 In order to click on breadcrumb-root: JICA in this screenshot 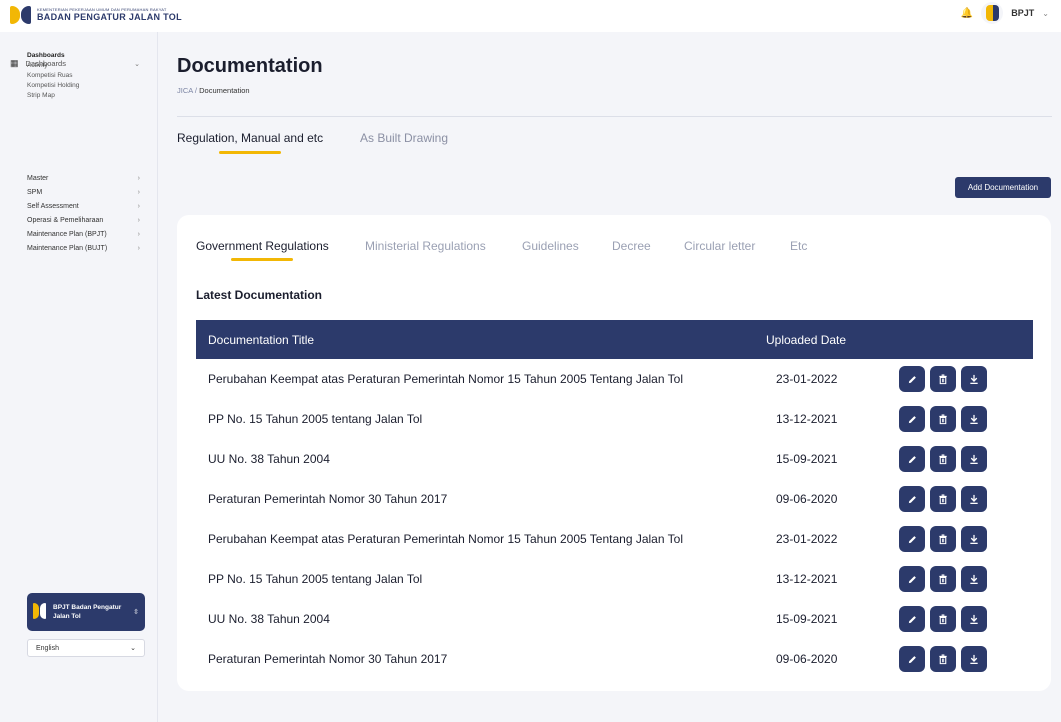, I will do `click(185, 90)`.